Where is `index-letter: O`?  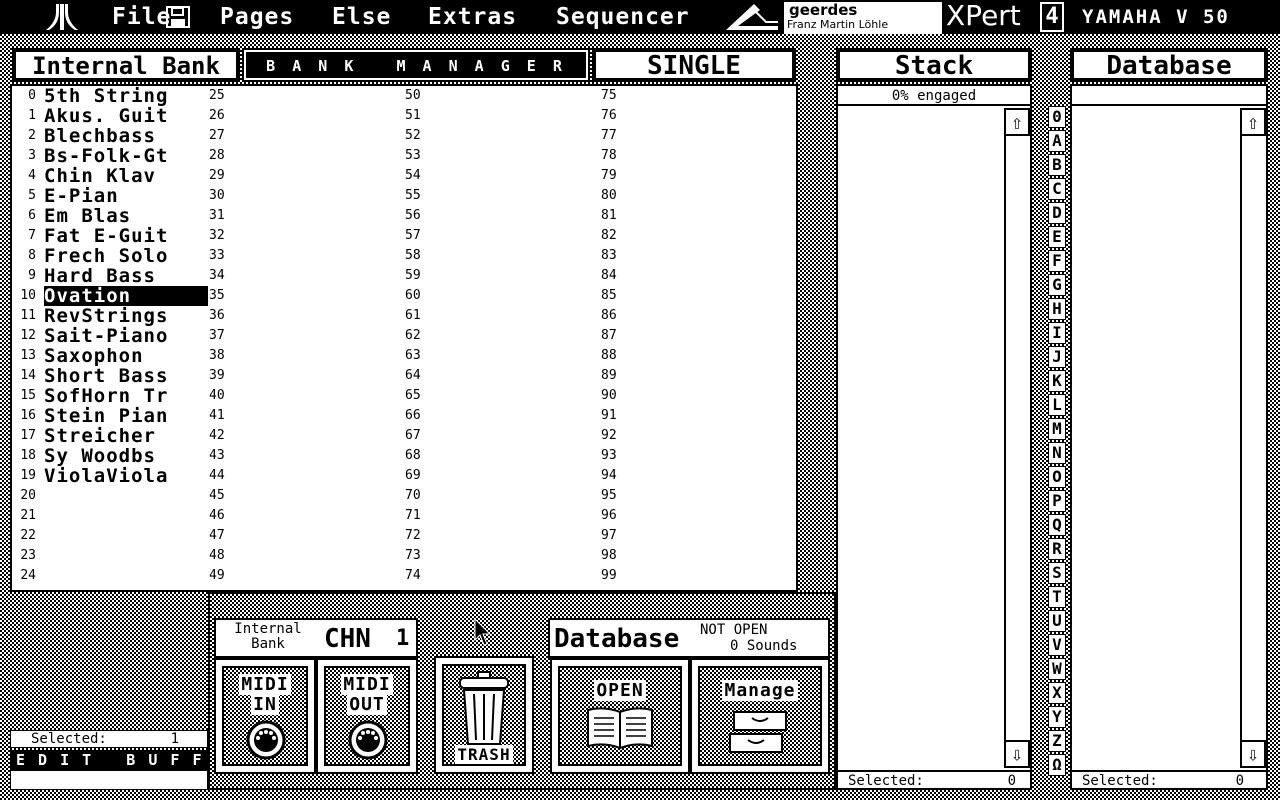 index-letter: O is located at coordinates (1057, 477).